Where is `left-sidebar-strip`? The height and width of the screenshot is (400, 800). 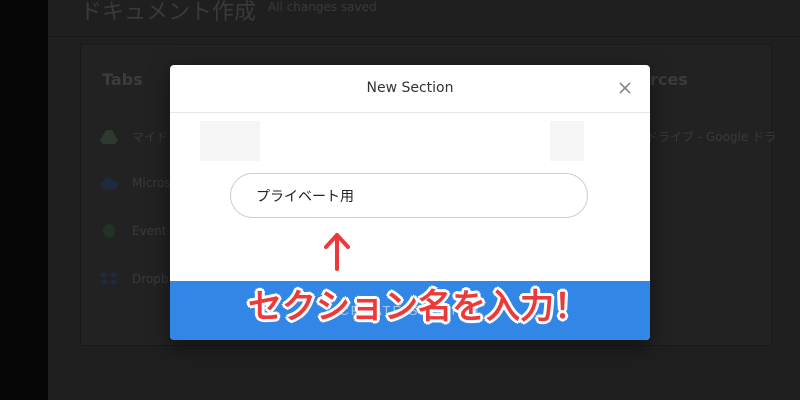
left-sidebar-strip is located at coordinates (24, 200).